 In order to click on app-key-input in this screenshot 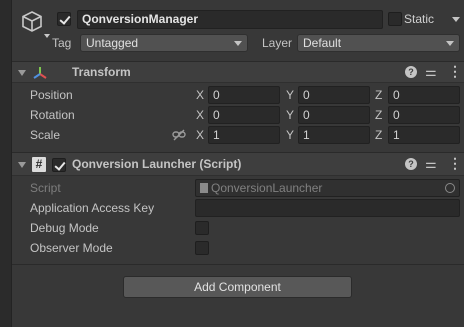, I will do `click(327, 208)`.